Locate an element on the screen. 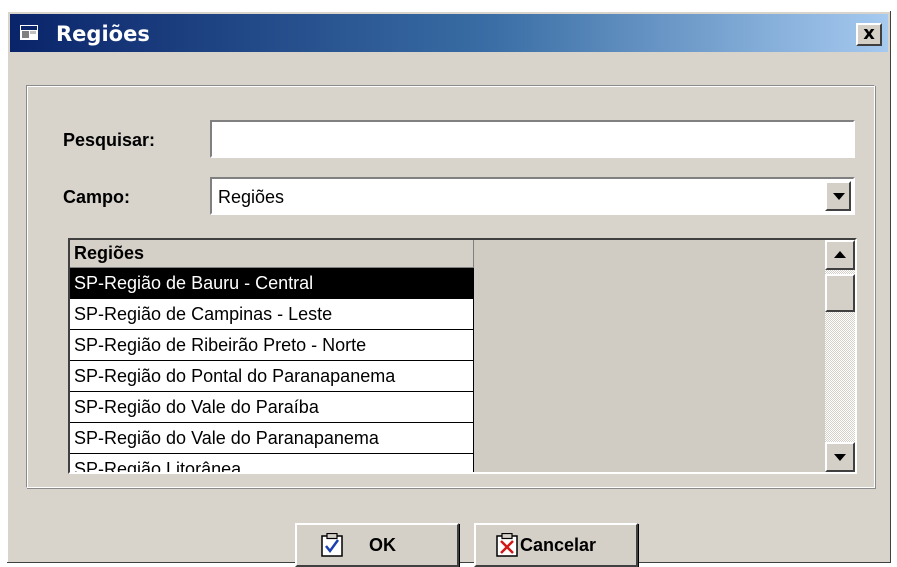  ok-button-label: OK is located at coordinates (382, 545).